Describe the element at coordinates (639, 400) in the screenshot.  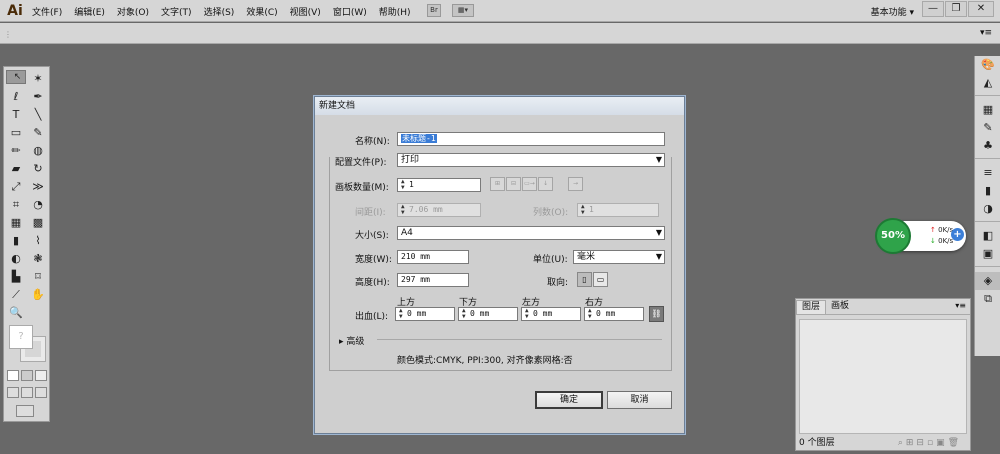
I see `cancel-button: 取消` at that location.